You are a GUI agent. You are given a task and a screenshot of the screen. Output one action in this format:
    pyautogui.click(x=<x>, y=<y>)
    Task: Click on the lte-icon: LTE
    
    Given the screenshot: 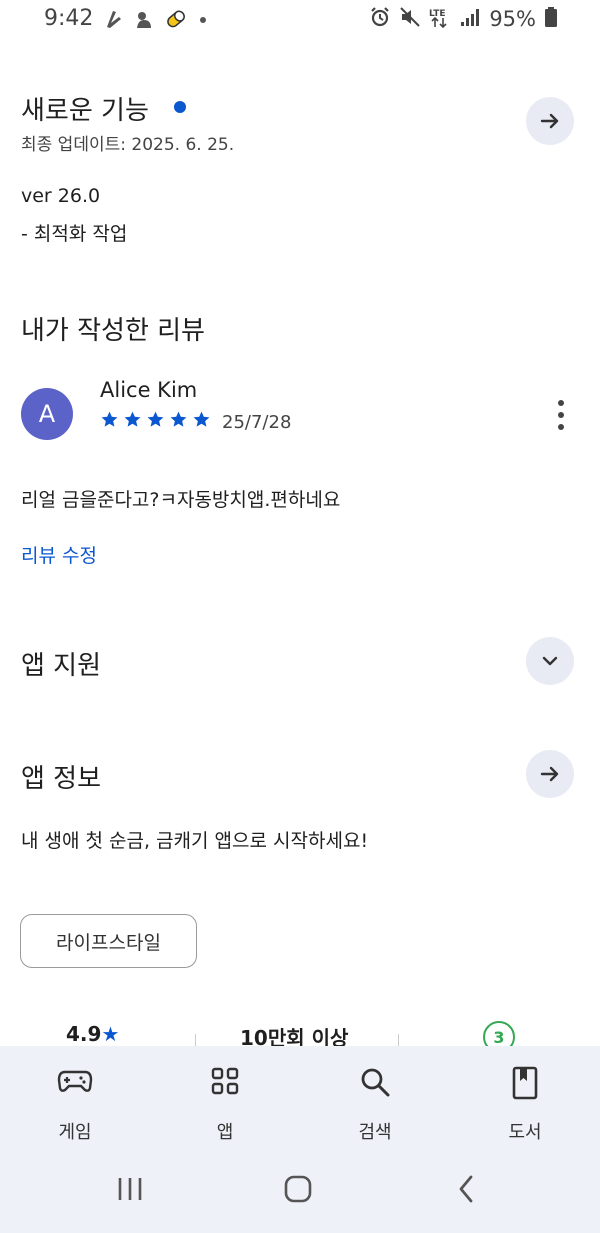 What is the action you would take?
    pyautogui.click(x=440, y=19)
    